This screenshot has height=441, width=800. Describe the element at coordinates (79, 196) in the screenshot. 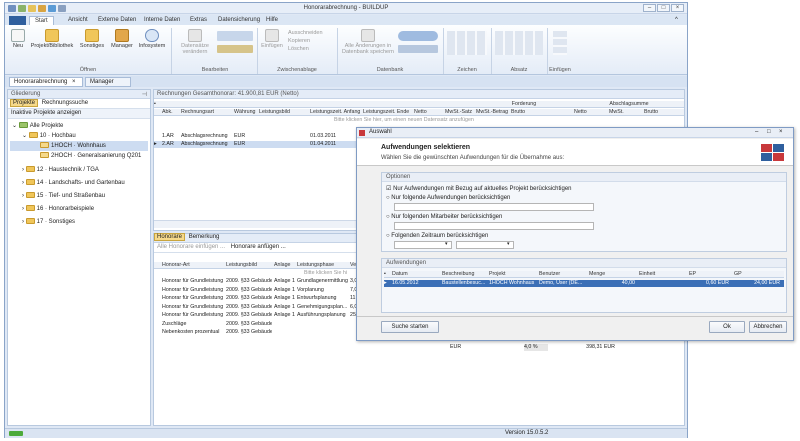

I see `tree-item-tiefbau: › 15 · Tief- und Straßenbau` at that location.